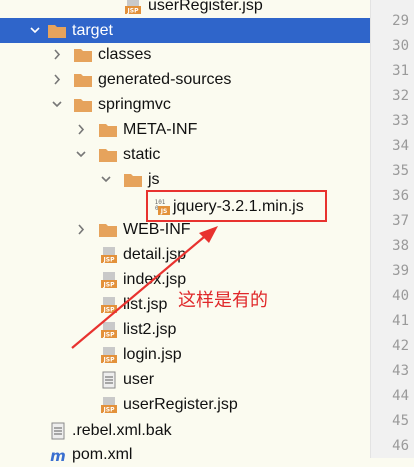 The width and height of the screenshot is (414, 467). I want to click on annotation-note: 这样是有的, so click(223, 300).